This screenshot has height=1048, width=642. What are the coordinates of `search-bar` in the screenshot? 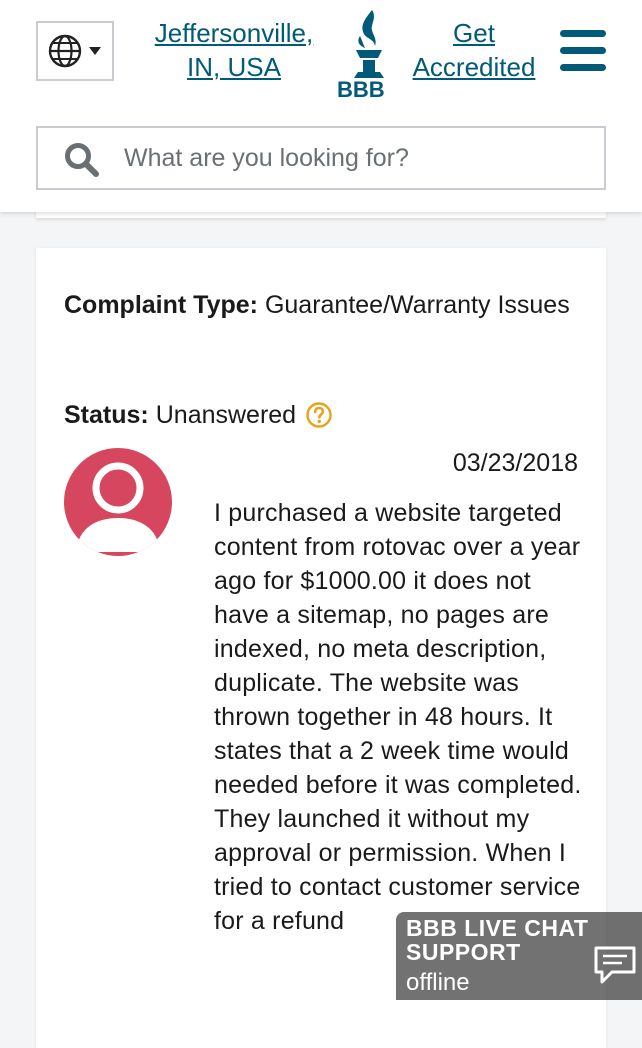 It's located at (321, 158).